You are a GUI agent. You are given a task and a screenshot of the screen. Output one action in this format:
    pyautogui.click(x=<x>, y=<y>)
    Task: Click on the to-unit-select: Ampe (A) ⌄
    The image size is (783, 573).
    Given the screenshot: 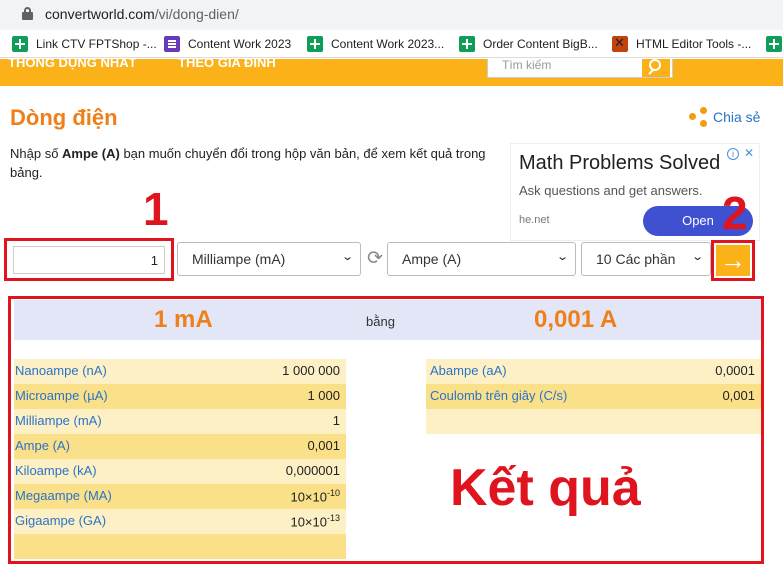 What is the action you would take?
    pyautogui.click(x=481, y=259)
    